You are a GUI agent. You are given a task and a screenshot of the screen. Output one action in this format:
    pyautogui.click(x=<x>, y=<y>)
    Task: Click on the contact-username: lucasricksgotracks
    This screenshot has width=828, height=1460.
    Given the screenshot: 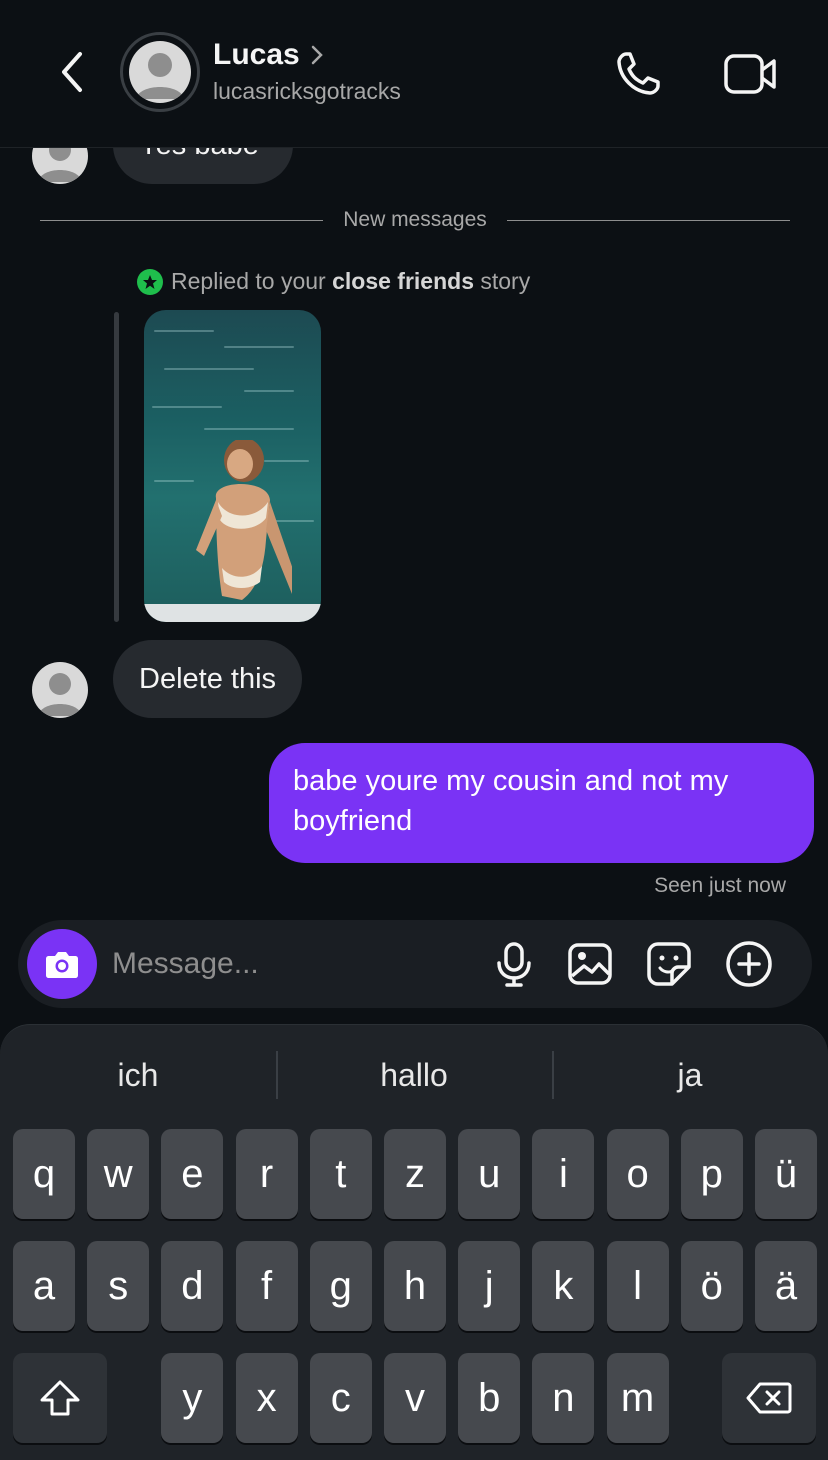 What is the action you would take?
    pyautogui.click(x=307, y=91)
    